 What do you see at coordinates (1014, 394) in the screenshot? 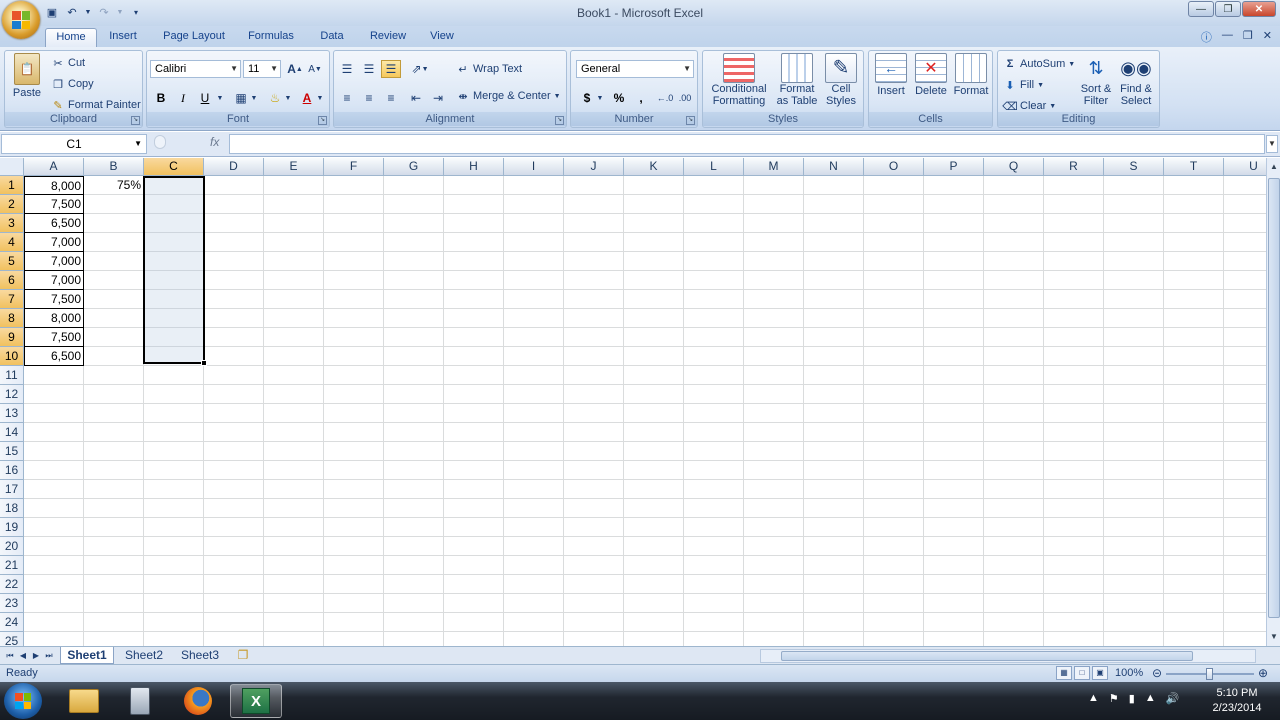
I see `cell-q12` at bounding box center [1014, 394].